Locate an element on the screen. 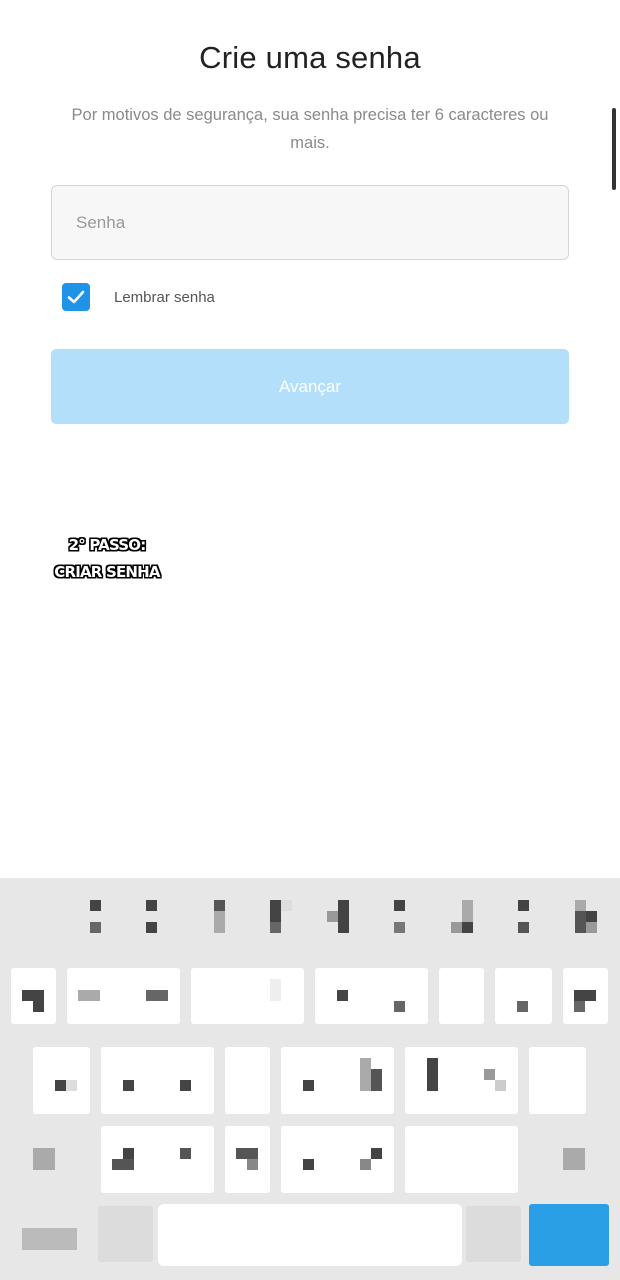 Image resolution: width=620 pixels, height=1280 pixels. keyboard-comma-key is located at coordinates (125, 1234).